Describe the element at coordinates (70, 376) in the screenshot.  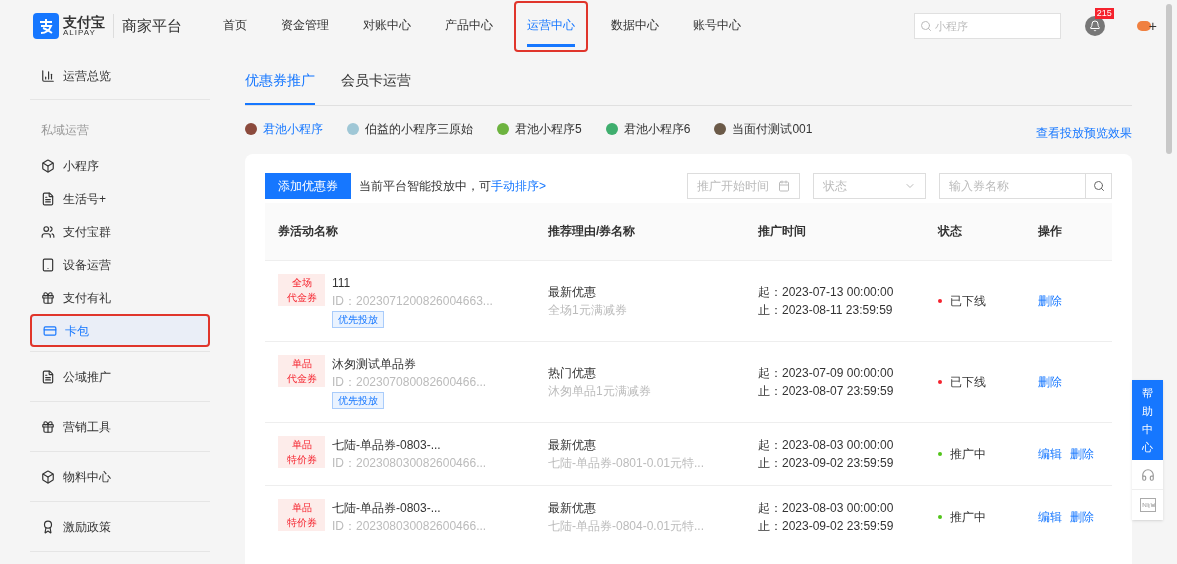
I see `sidebar-item: 公域推广` at that location.